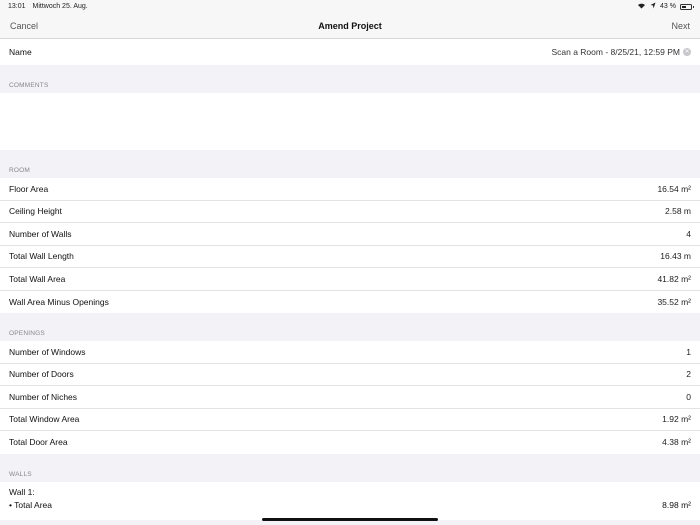 Image resolution: width=700 pixels, height=525 pixels. I want to click on status-left: 13:01 Mittwoch 25. Aug., so click(50, 6).